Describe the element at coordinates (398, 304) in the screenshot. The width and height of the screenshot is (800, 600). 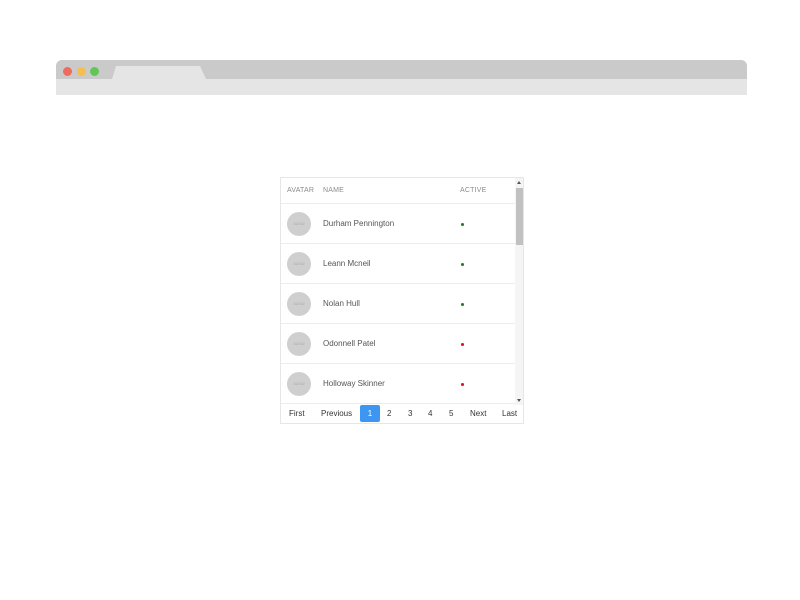
I see `table-row: 32×32 Nolan Hull` at that location.